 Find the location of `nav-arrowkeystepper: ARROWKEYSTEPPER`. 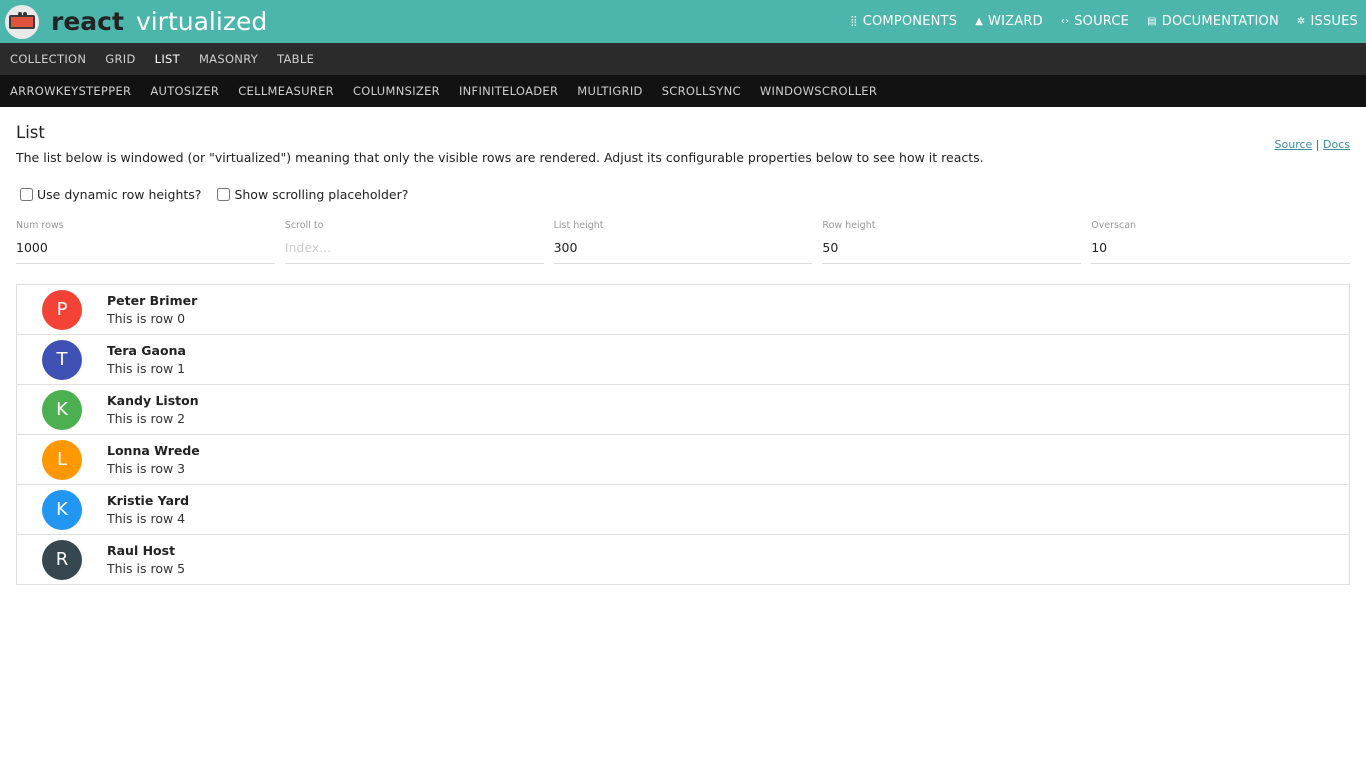

nav-arrowkeystepper: ARROWKEYSTEPPER is located at coordinates (70, 91).